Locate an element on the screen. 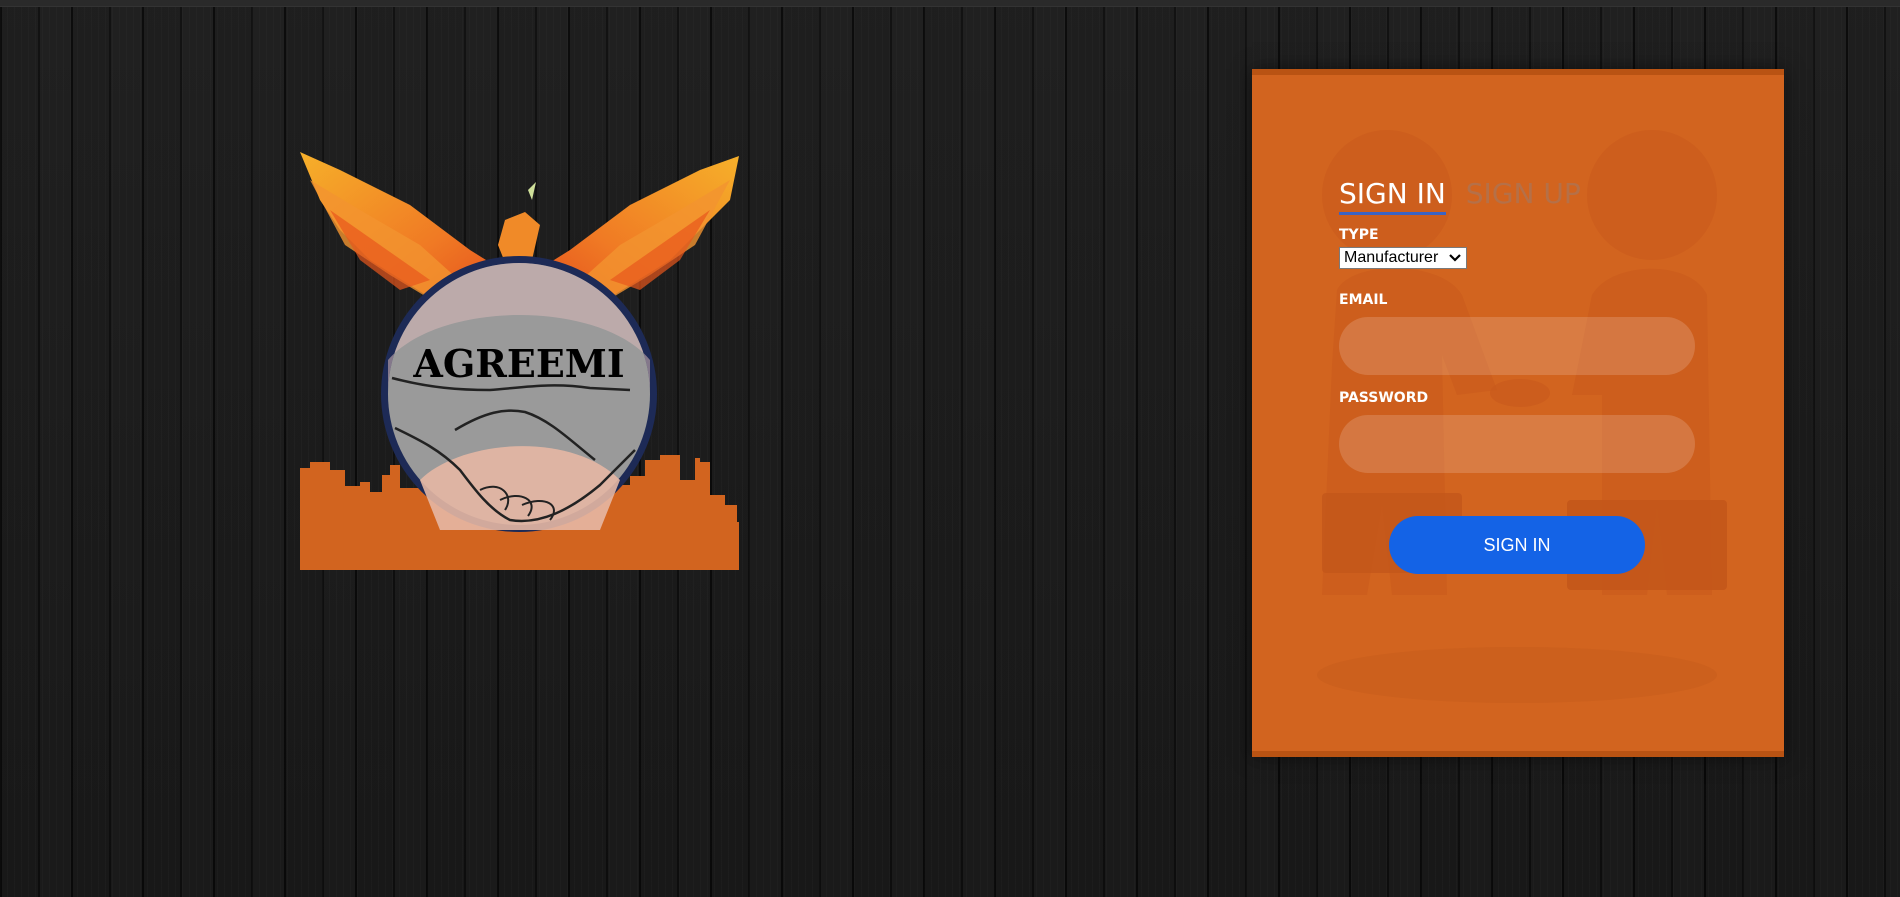 This screenshot has width=1900, height=897. email-input is located at coordinates (1517, 346).